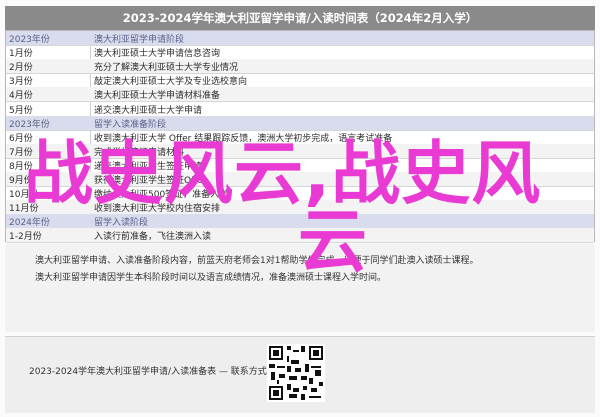  I want to click on section-row: 2023年份 澳大利亚留学申请阶段, so click(300, 38).